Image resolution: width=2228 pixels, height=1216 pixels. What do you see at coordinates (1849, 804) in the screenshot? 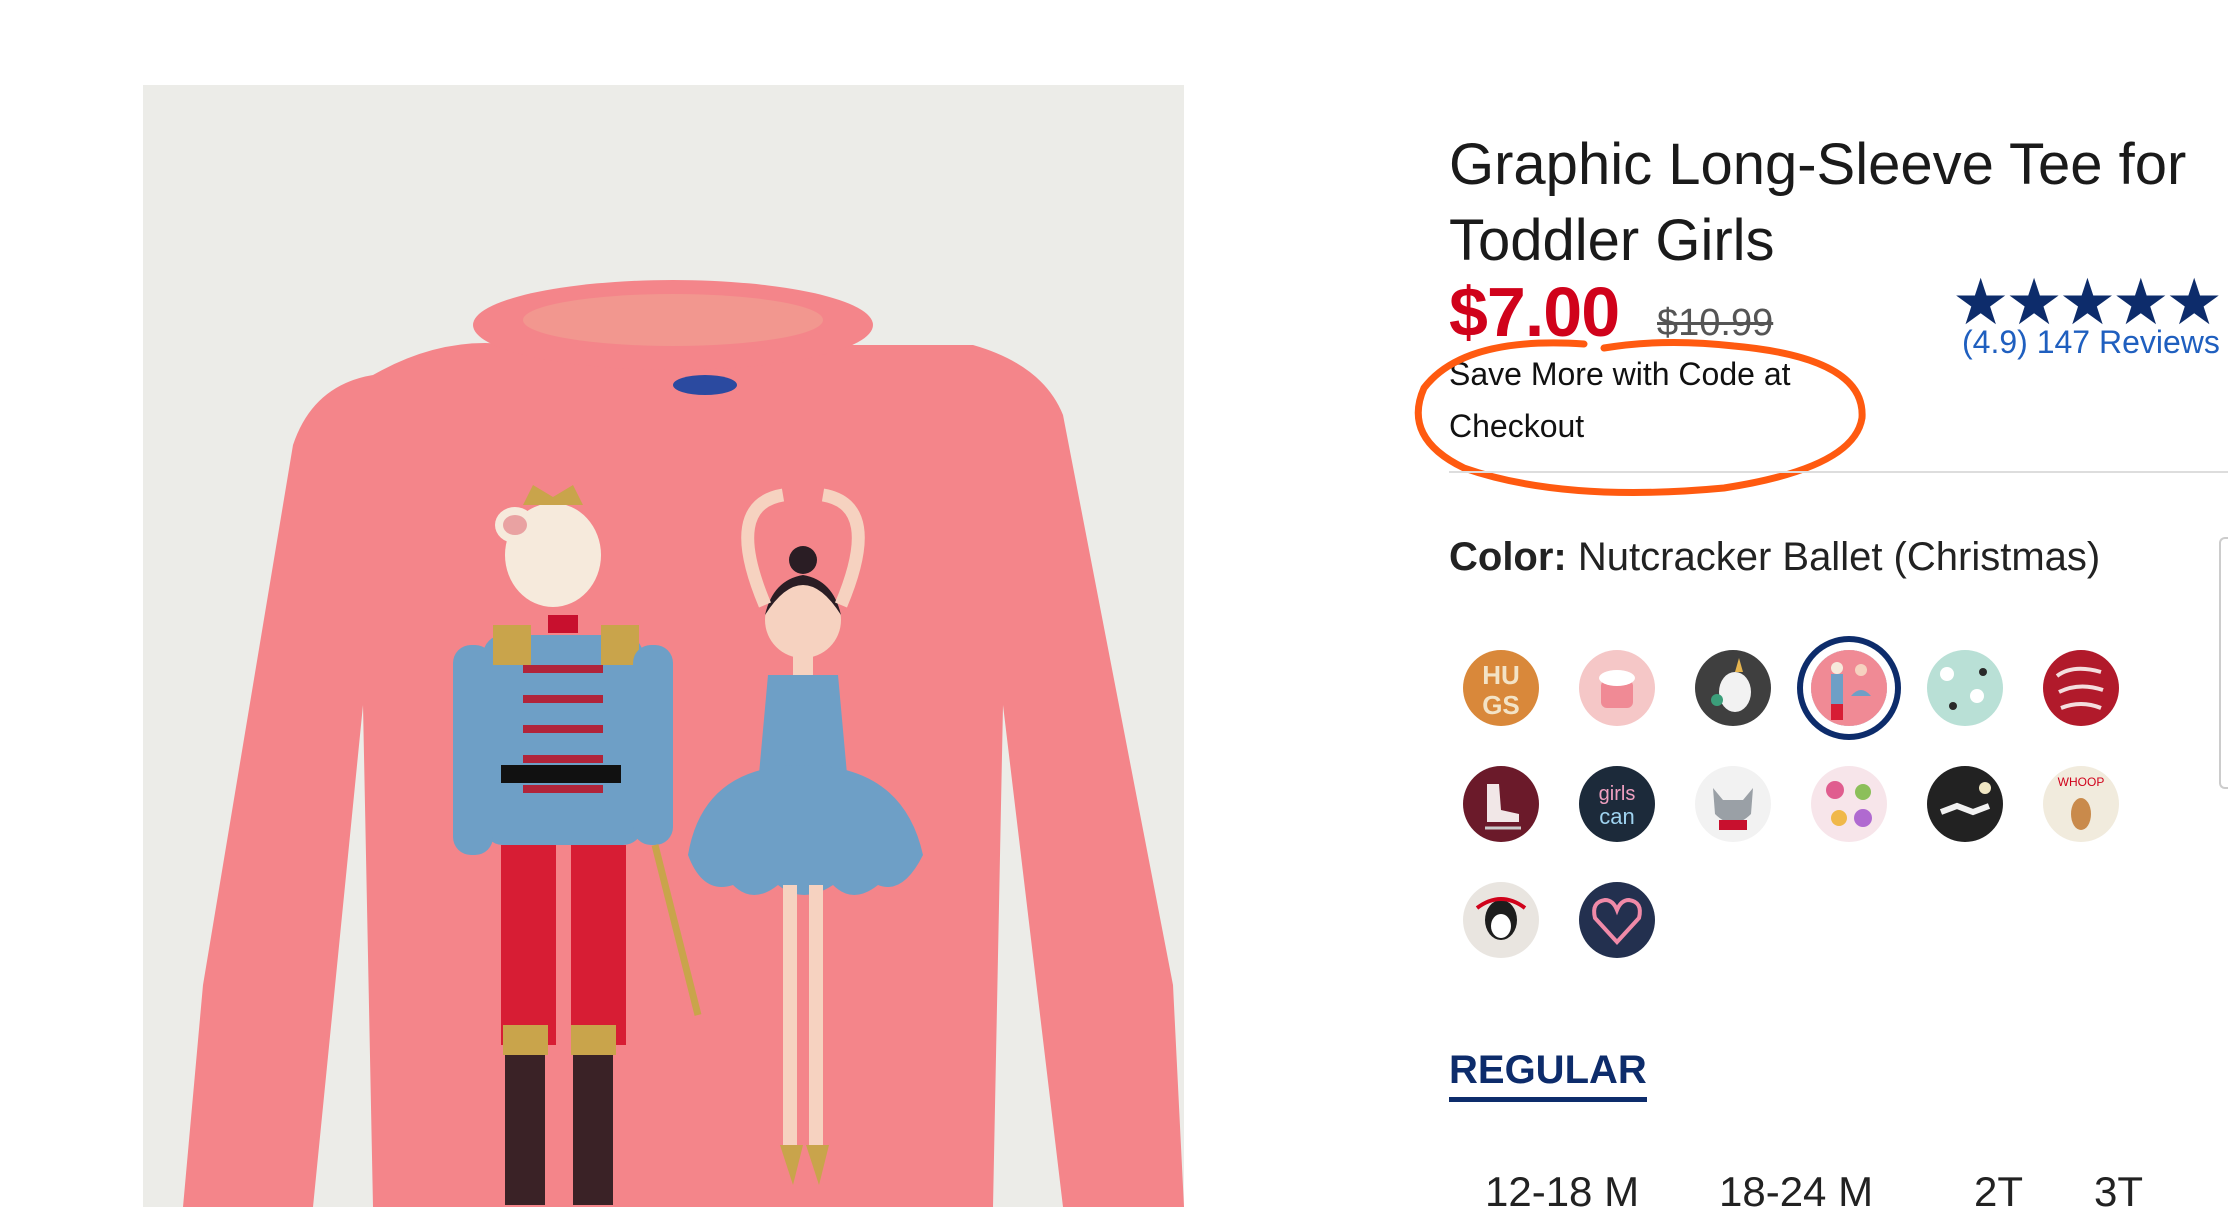
I see `swatch-floral` at bounding box center [1849, 804].